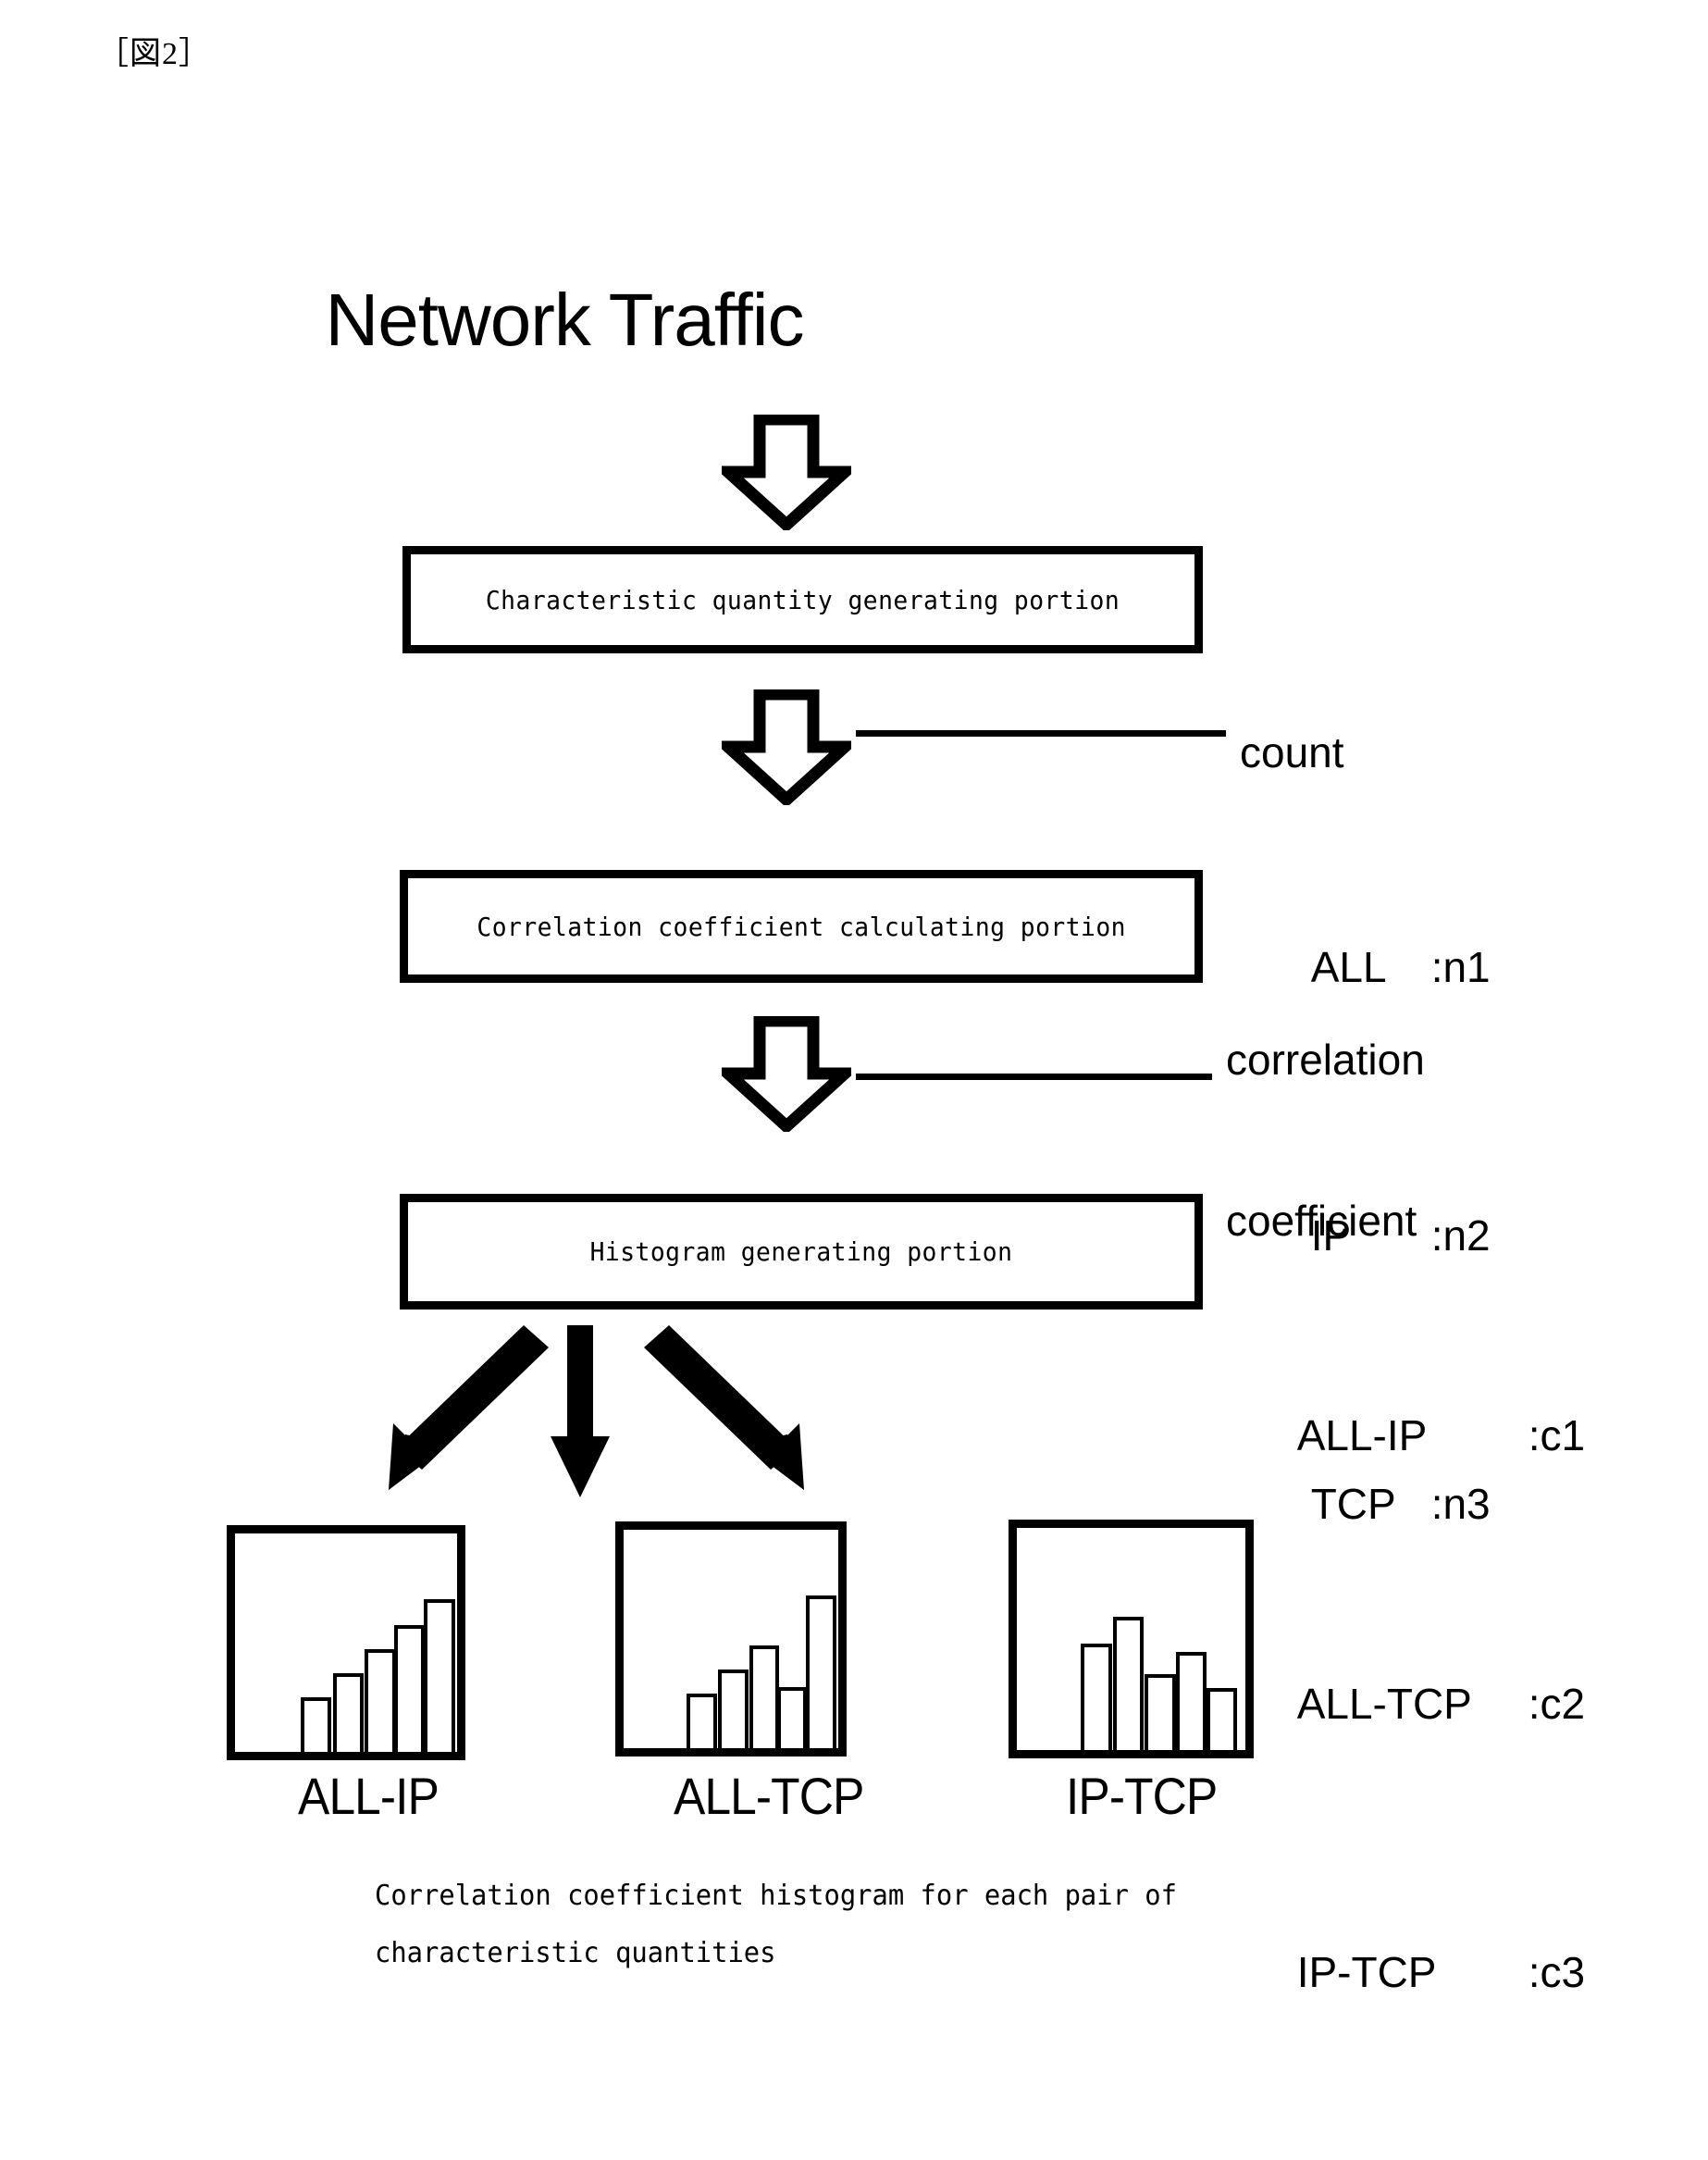  What do you see at coordinates (469, 1407) in the screenshot?
I see `solid-arrow-left` at bounding box center [469, 1407].